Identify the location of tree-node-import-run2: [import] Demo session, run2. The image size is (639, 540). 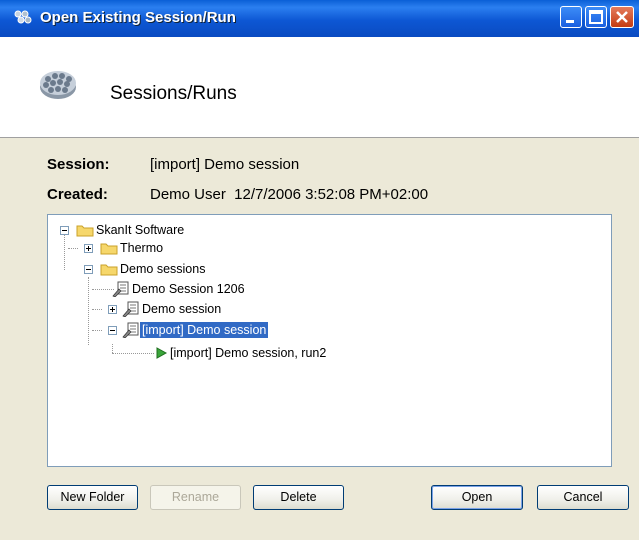
(241, 353).